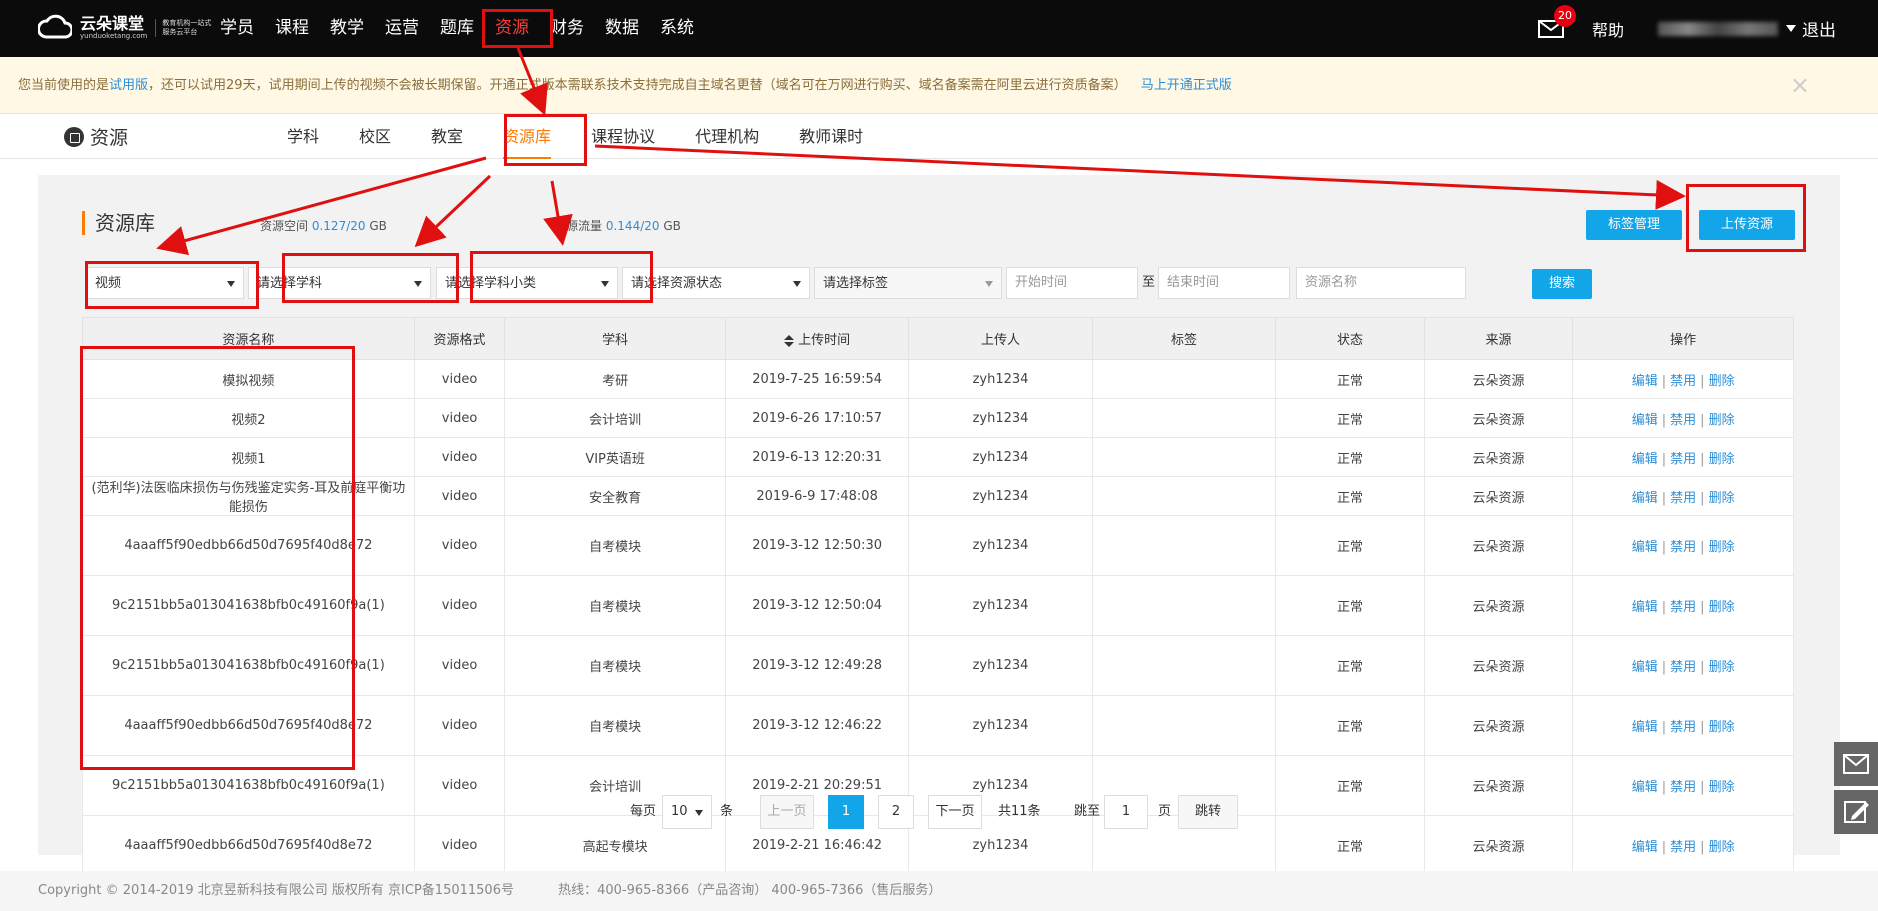  Describe the element at coordinates (527, 283) in the screenshot. I see `subcategory-select: 请选择学科小类` at that location.